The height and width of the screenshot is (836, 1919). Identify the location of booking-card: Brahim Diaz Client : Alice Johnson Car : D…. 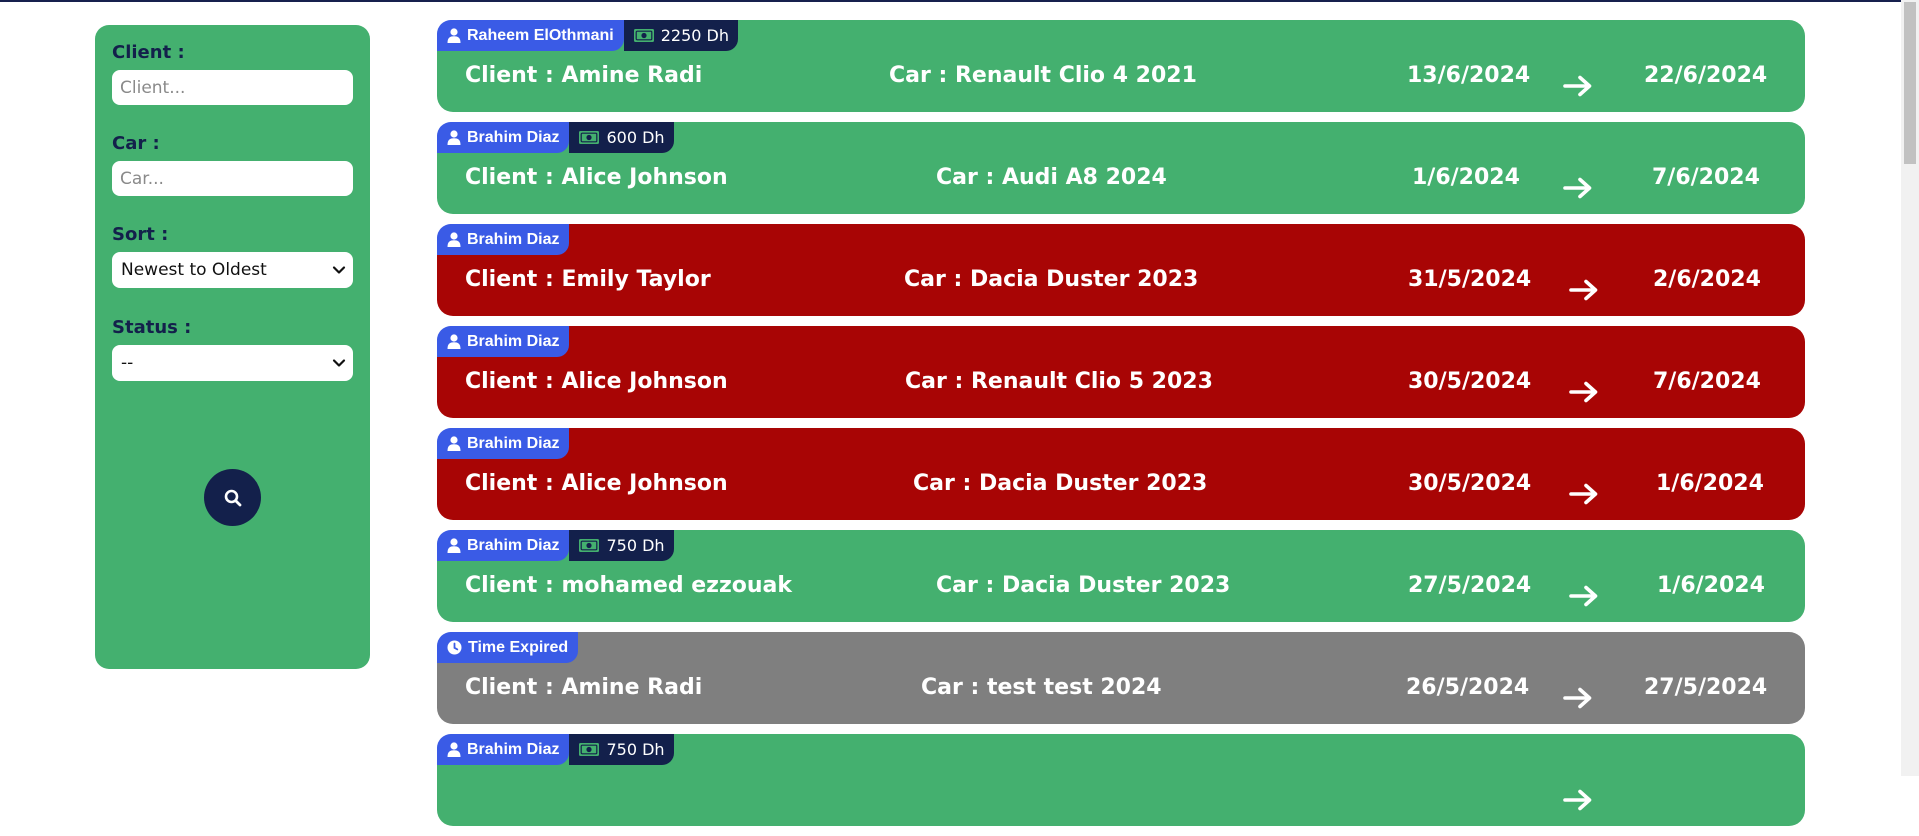
(1121, 474).